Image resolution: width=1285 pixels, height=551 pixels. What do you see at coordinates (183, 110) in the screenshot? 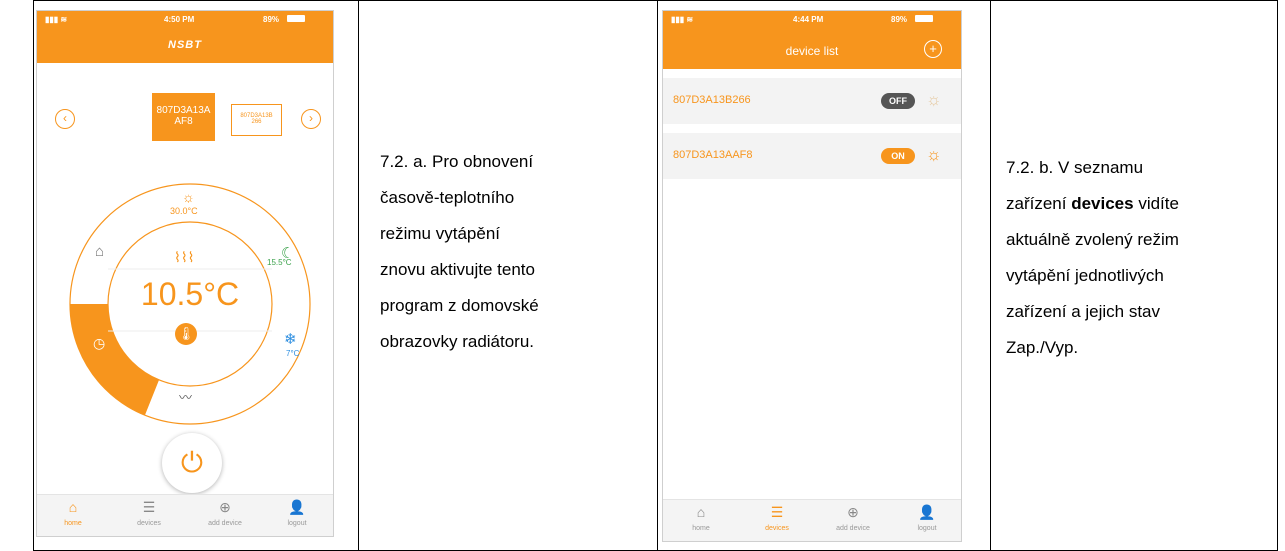
I see `device-chip-line1: 807D3A13A` at bounding box center [183, 110].